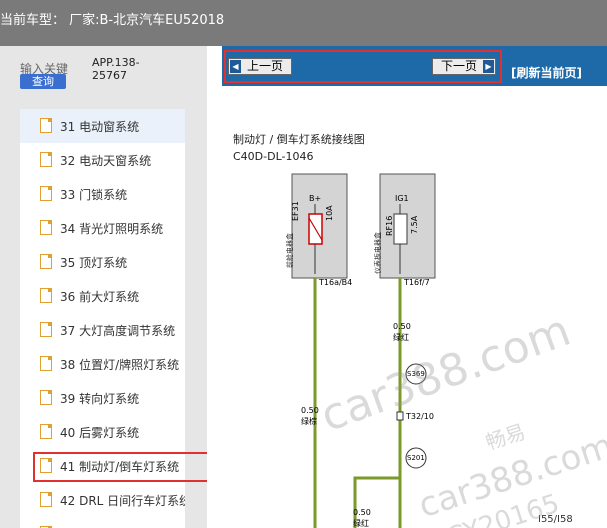 This screenshot has width=607, height=528. Describe the element at coordinates (400, 416) in the screenshot. I see `connector-symbol` at that location.